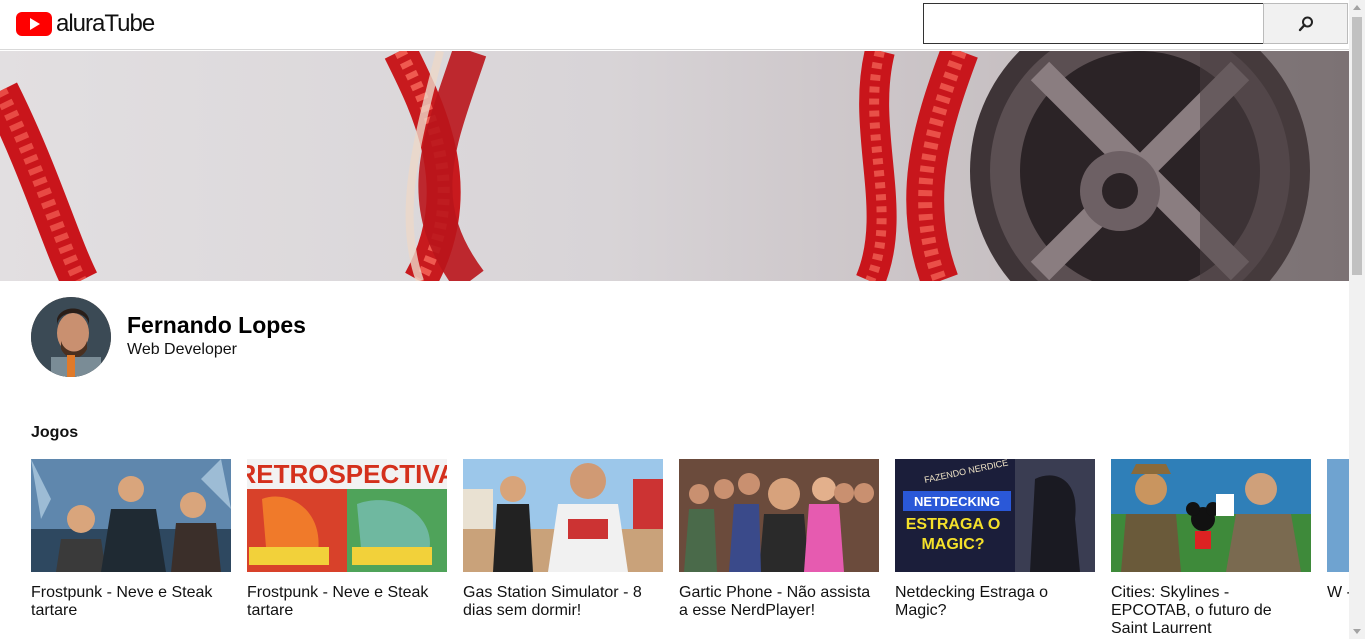 The height and width of the screenshot is (639, 1365). I want to click on scrollbar-thumb, so click(1357, 146).